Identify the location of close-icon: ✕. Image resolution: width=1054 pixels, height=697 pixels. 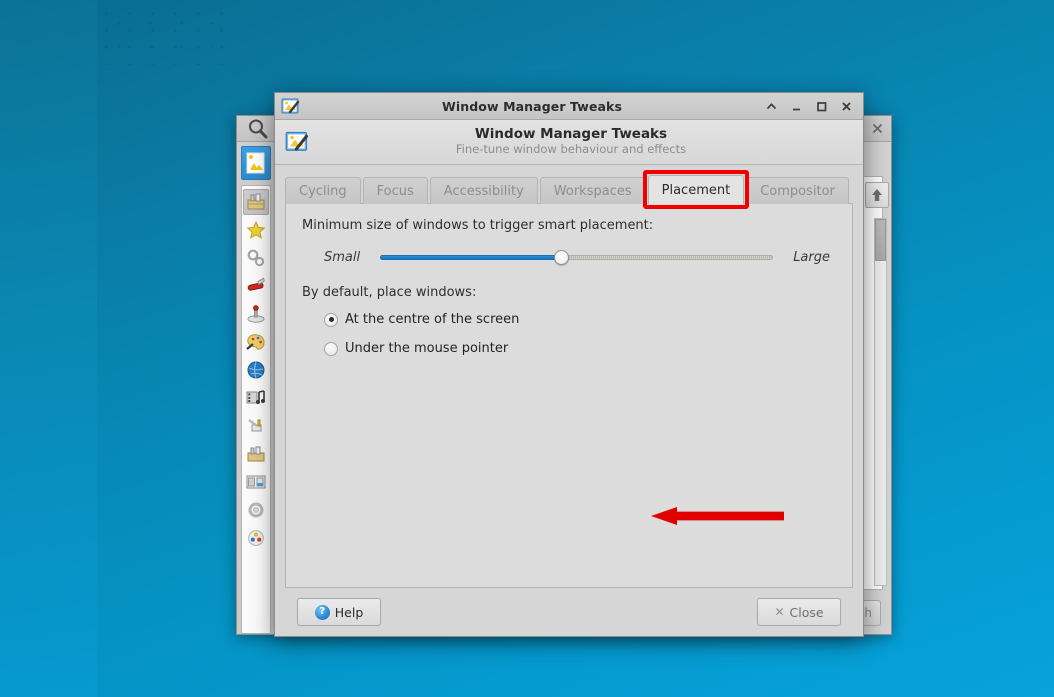
(779, 612).